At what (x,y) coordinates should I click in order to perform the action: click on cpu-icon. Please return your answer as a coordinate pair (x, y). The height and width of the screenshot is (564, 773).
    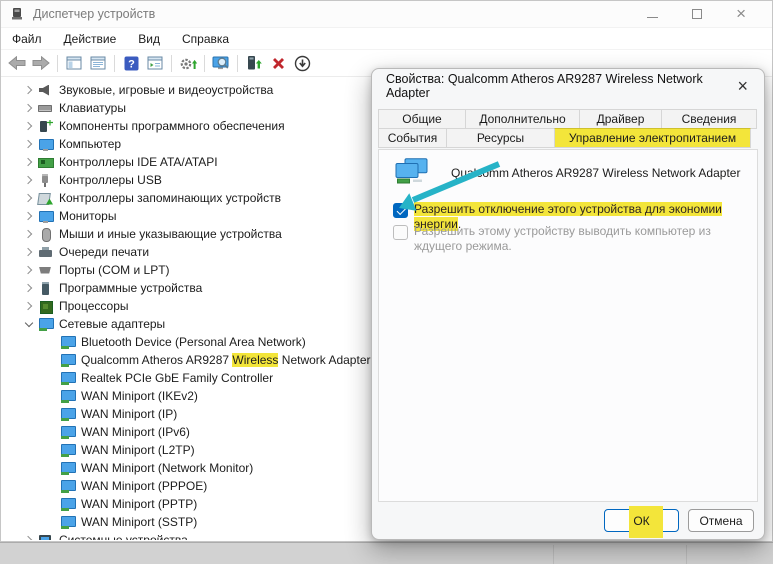
    Looking at the image, I should click on (45, 307).